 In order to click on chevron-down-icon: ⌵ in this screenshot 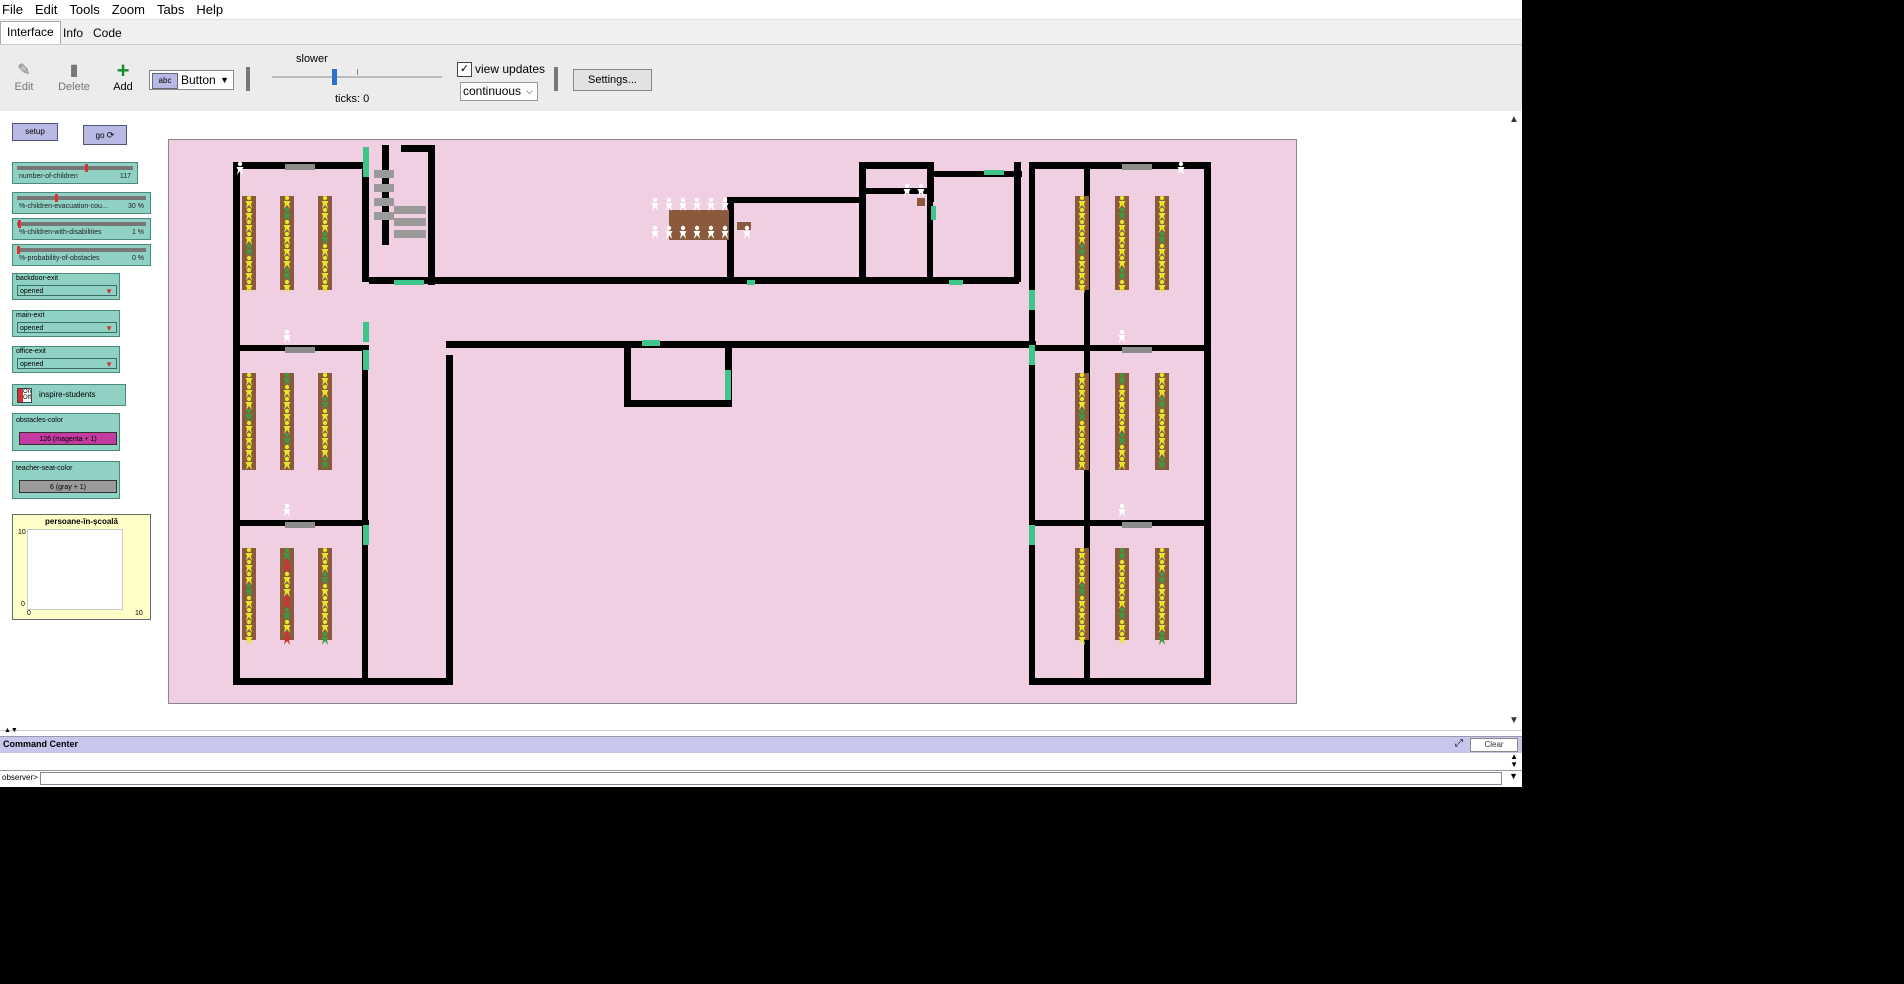, I will do `click(529, 91)`.